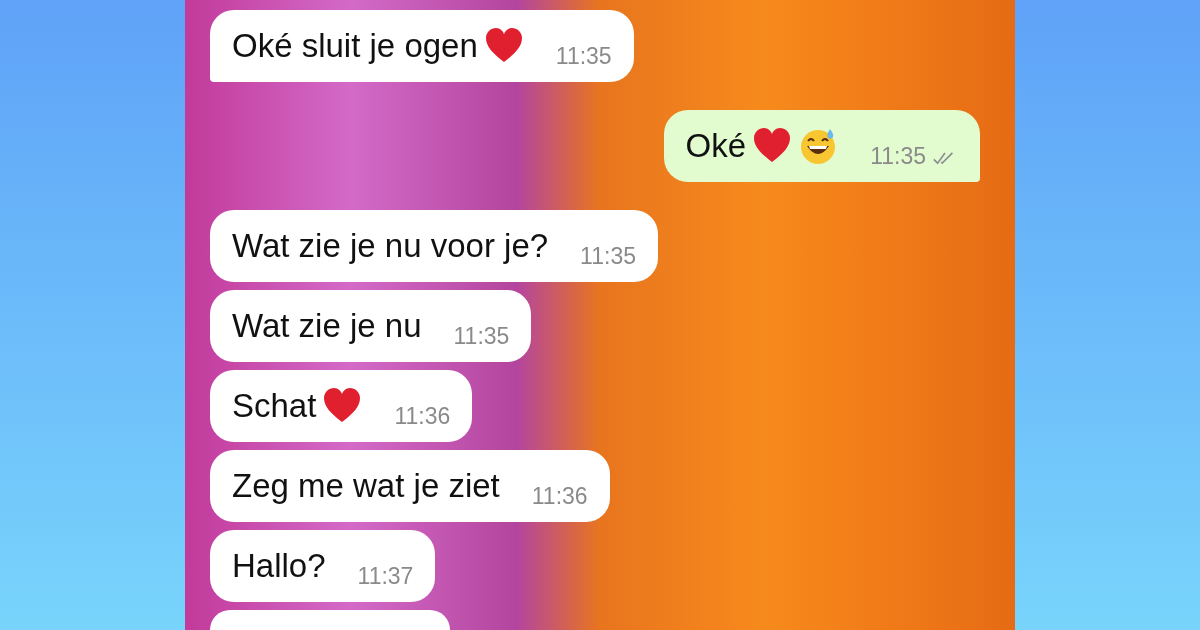  What do you see at coordinates (385, 576) in the screenshot?
I see `message-time: 11:37` at bounding box center [385, 576].